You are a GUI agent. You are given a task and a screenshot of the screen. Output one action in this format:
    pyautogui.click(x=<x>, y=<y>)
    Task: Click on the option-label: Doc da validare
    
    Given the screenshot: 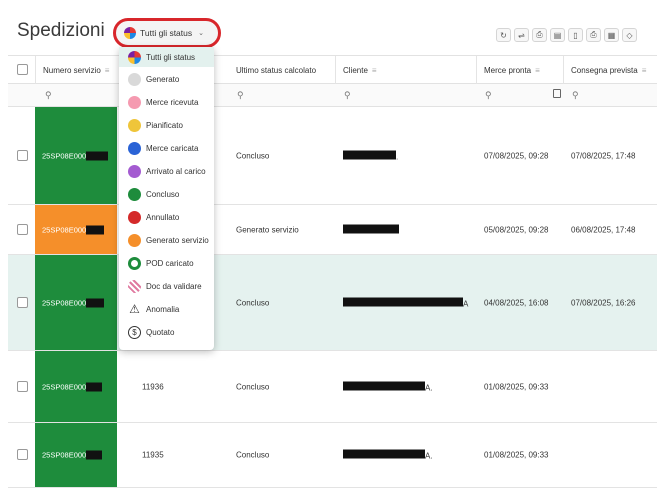 What is the action you would take?
    pyautogui.click(x=174, y=286)
    